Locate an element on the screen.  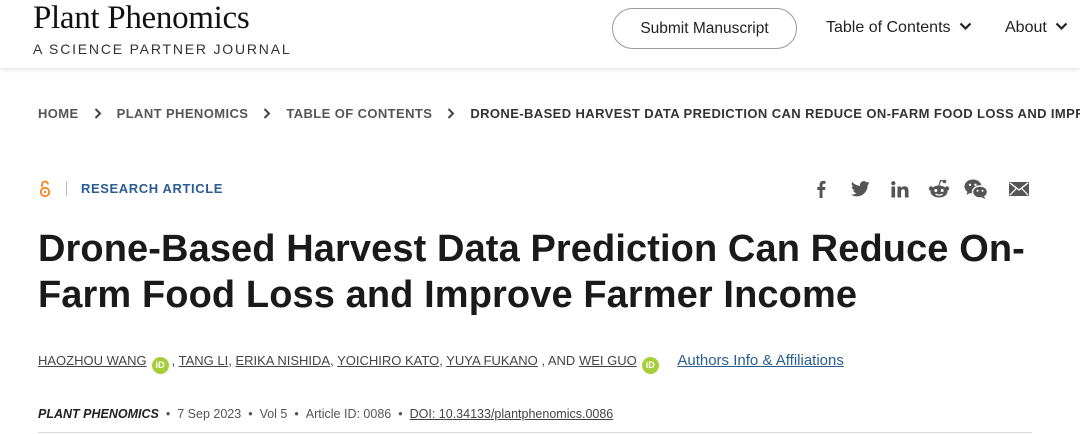
wechat-share is located at coordinates (976, 189).